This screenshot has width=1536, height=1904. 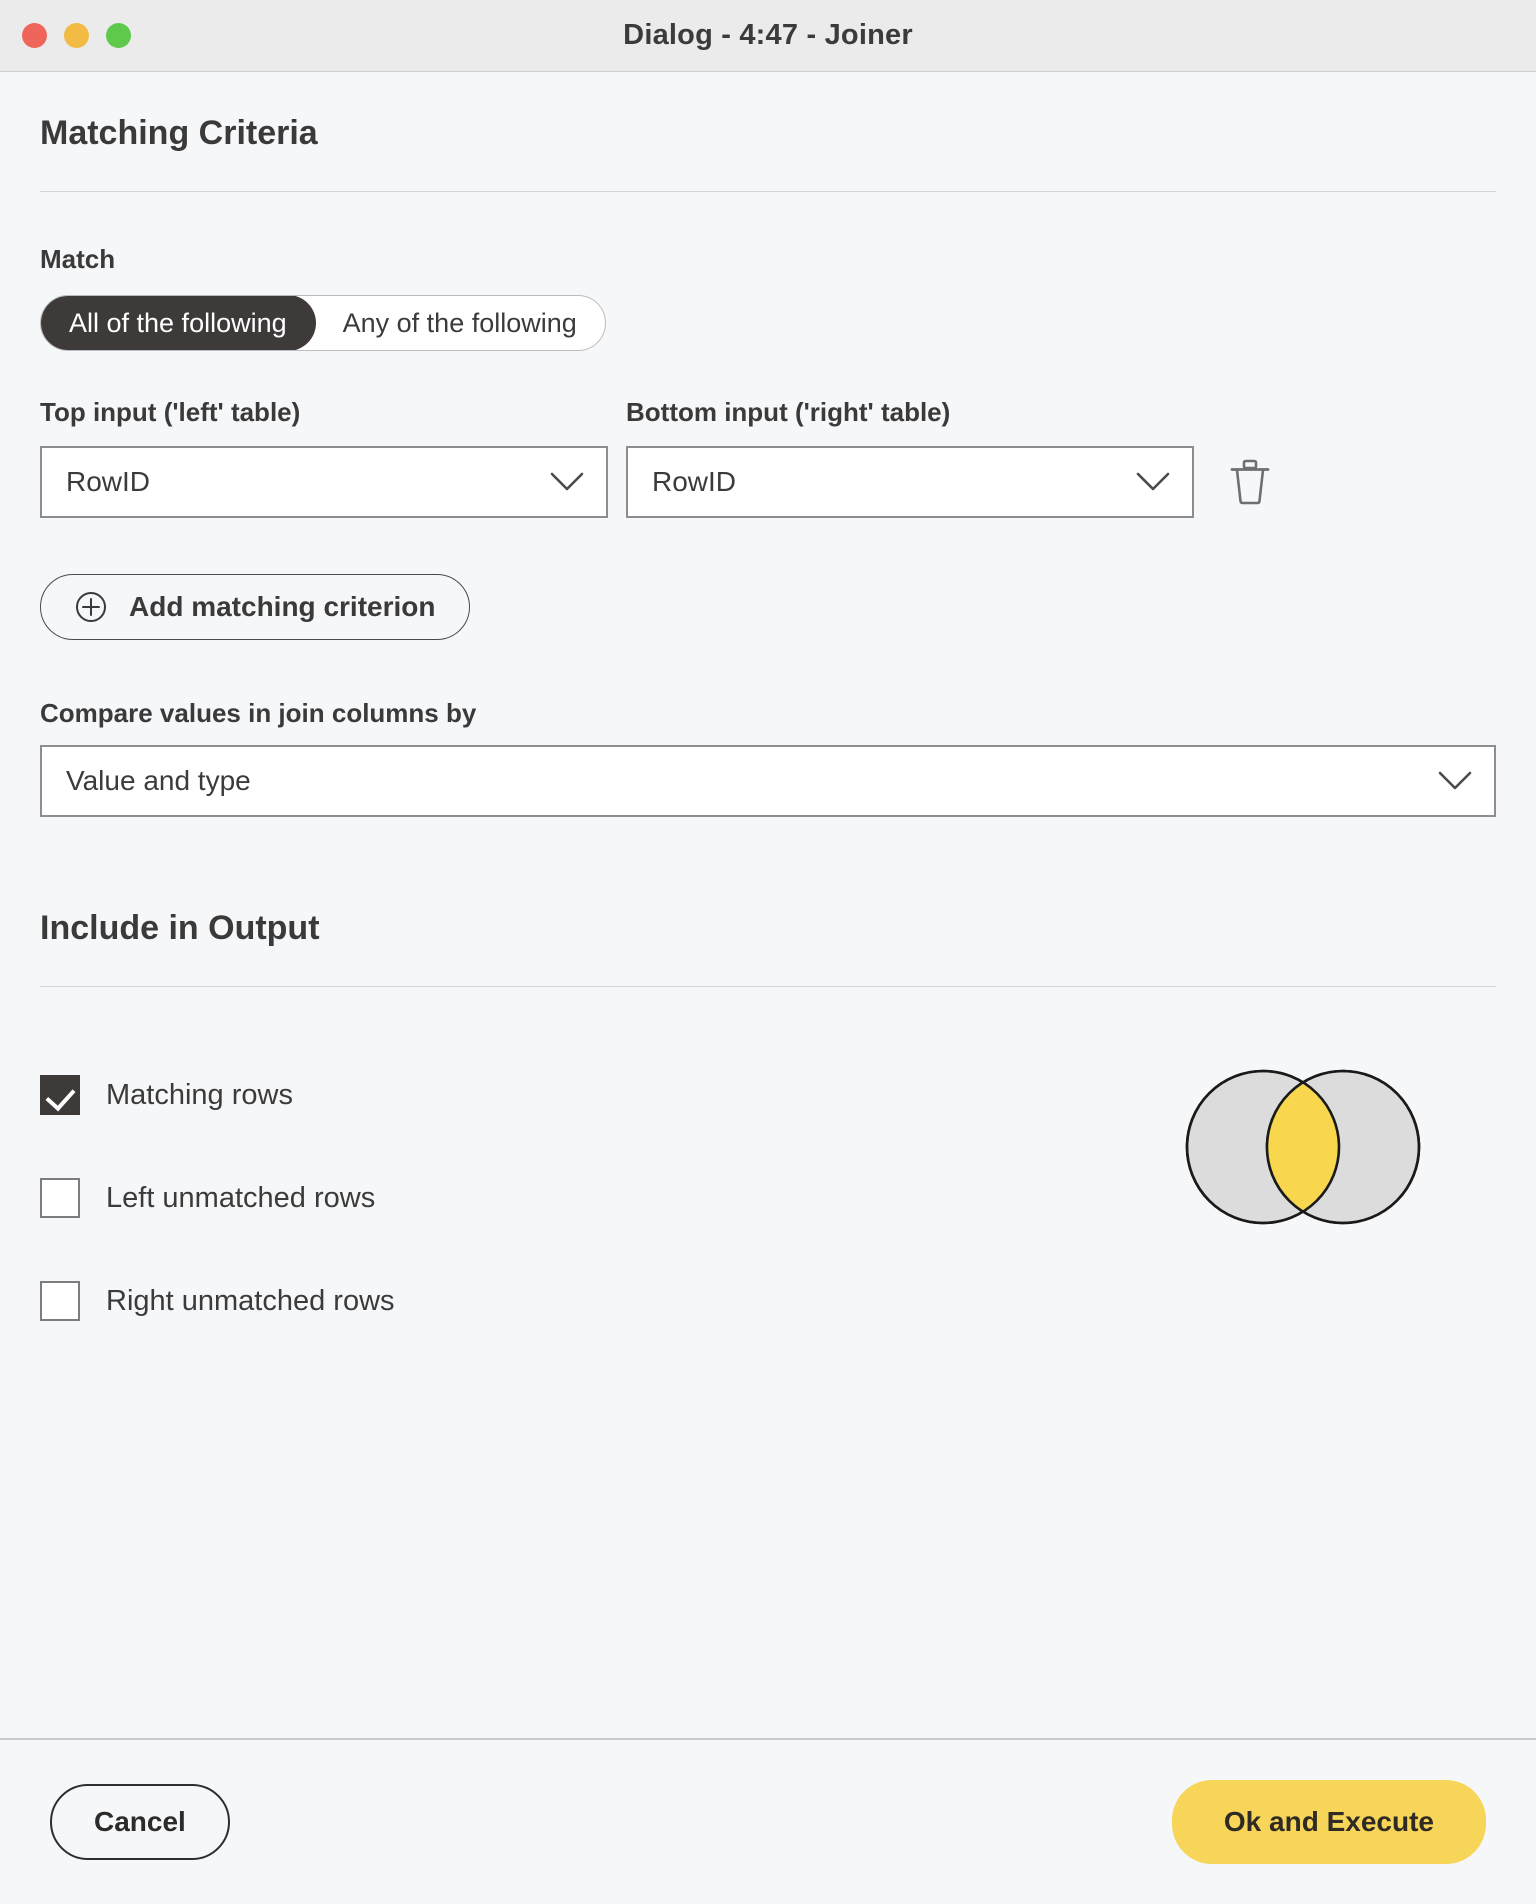 What do you see at coordinates (258, 713) in the screenshot?
I see `compare-values-label: Compare values in join columns by` at bounding box center [258, 713].